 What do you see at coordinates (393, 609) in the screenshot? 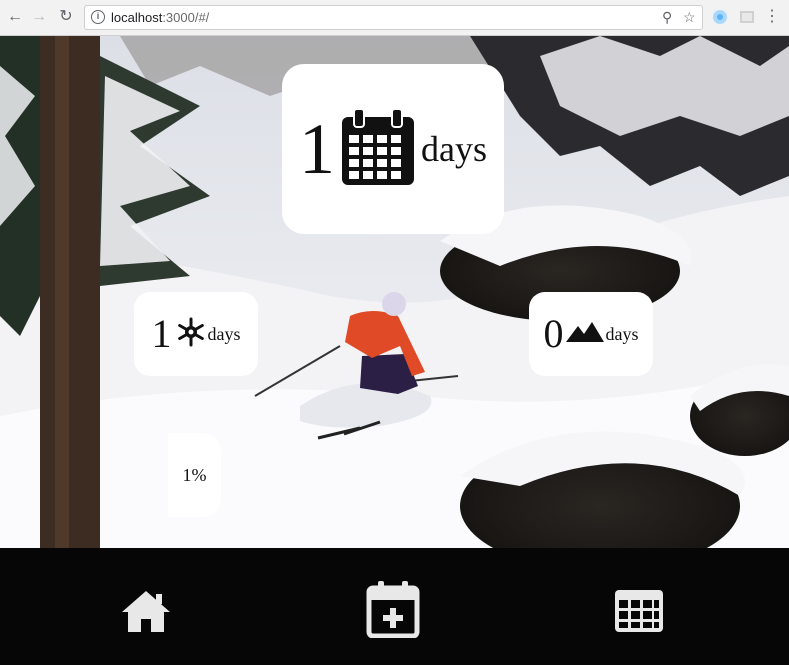
I see `nav-add-day-button` at bounding box center [393, 609].